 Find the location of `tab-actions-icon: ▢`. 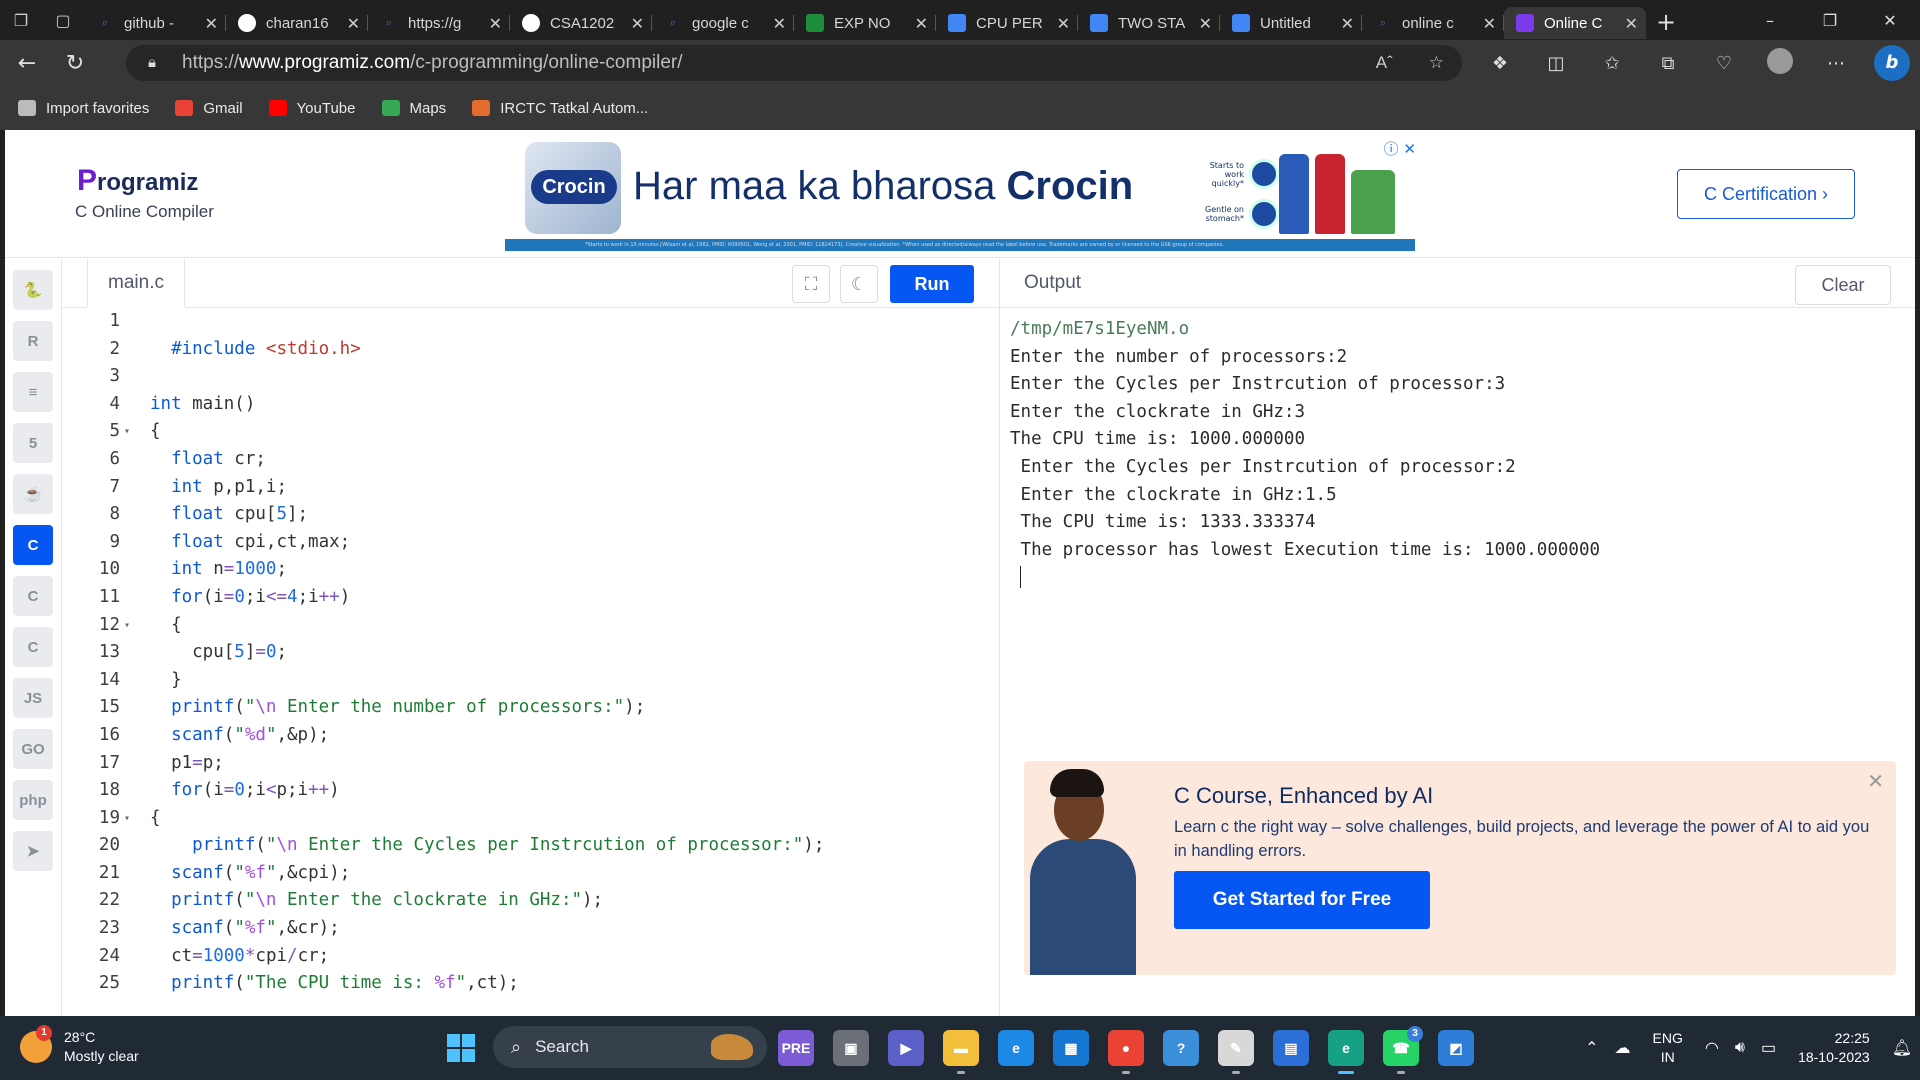

tab-actions-icon: ▢ is located at coordinates (63, 20).